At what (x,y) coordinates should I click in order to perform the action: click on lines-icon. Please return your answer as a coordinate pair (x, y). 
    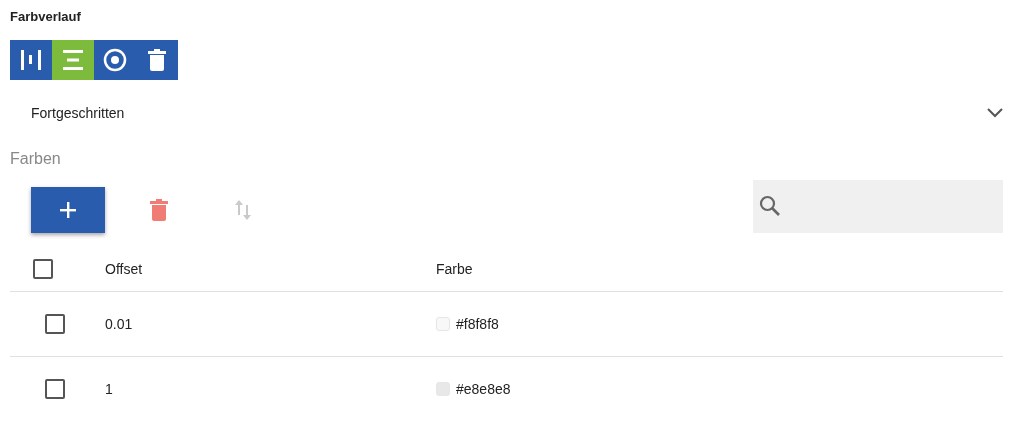
    Looking at the image, I should click on (73, 60).